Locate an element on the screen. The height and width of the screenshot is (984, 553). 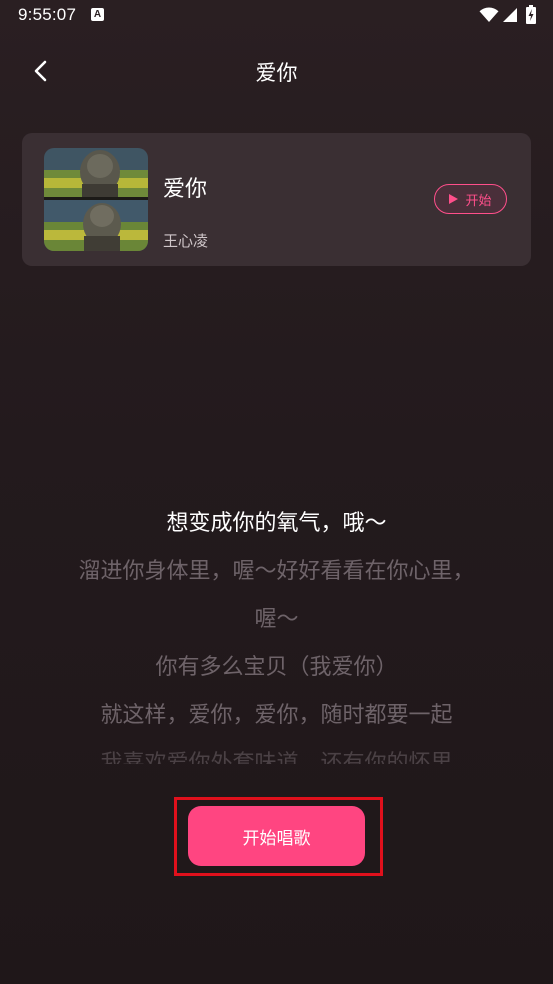
start-singing-button: 开始唱歌 is located at coordinates (276, 836).